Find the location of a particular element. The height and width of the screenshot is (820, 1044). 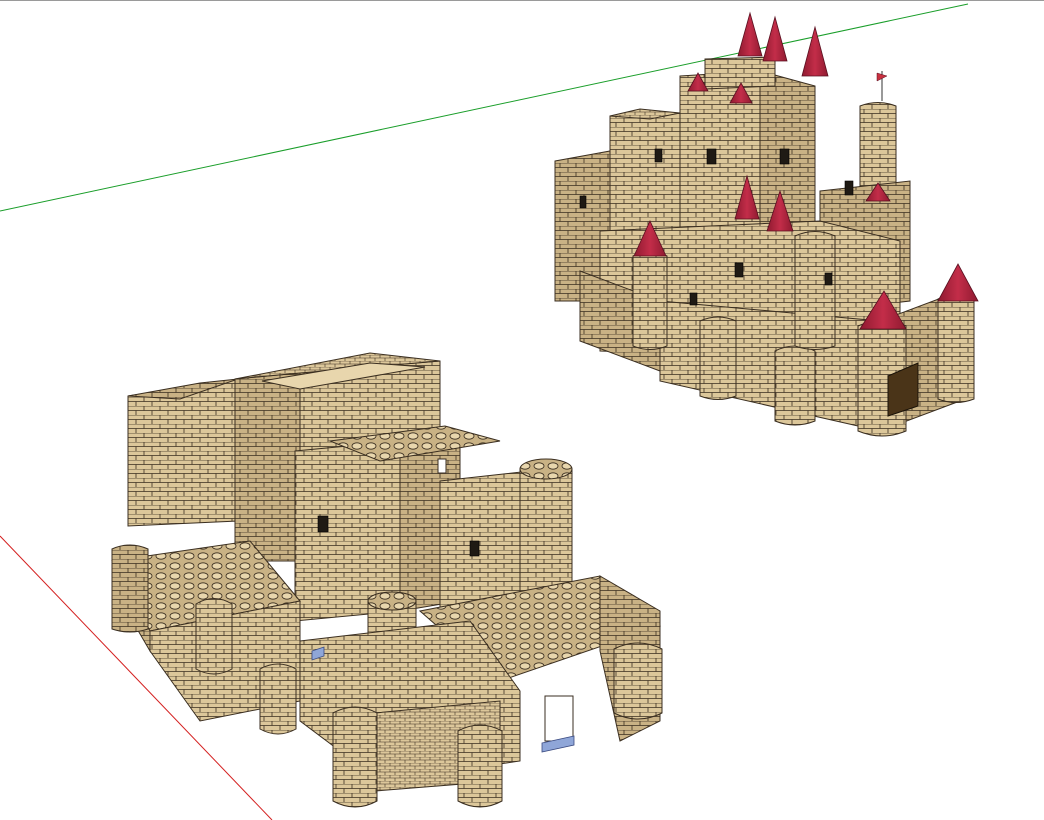

left-round-tower-center-top is located at coordinates (392, 601).